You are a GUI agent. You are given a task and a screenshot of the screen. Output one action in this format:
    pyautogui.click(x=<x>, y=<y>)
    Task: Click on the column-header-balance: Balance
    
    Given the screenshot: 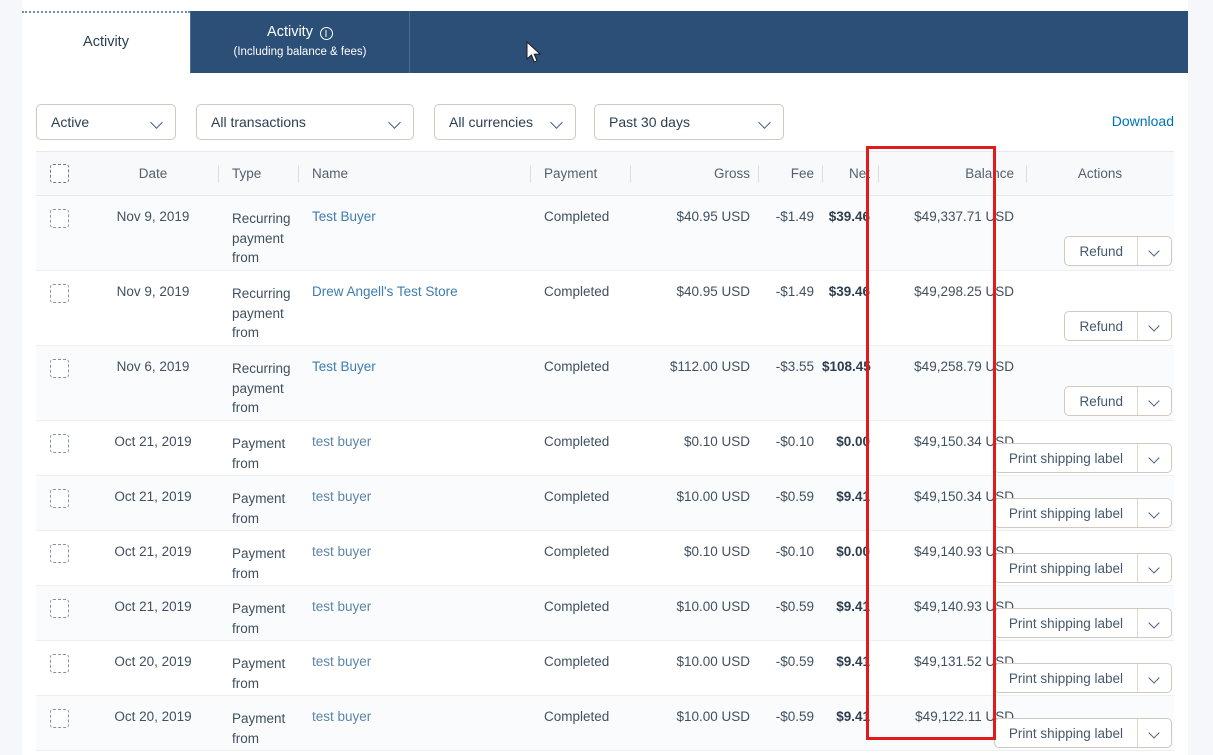 What is the action you would take?
    pyautogui.click(x=952, y=173)
    